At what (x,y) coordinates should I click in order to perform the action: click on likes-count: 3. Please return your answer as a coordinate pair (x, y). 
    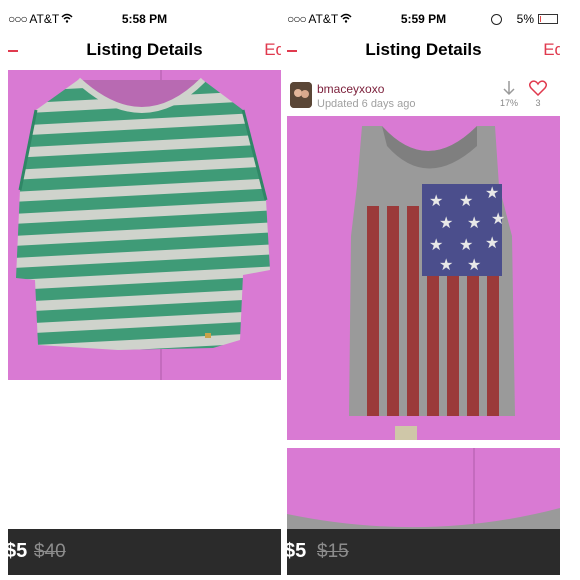
    Looking at the image, I should click on (538, 103).